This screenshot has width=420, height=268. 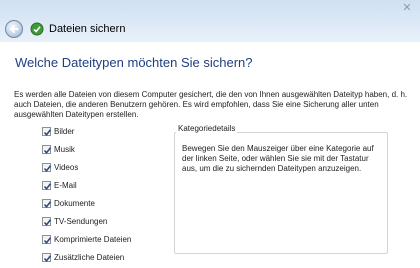 What do you see at coordinates (66, 167) in the screenshot?
I see `file-type-label: Videos` at bounding box center [66, 167].